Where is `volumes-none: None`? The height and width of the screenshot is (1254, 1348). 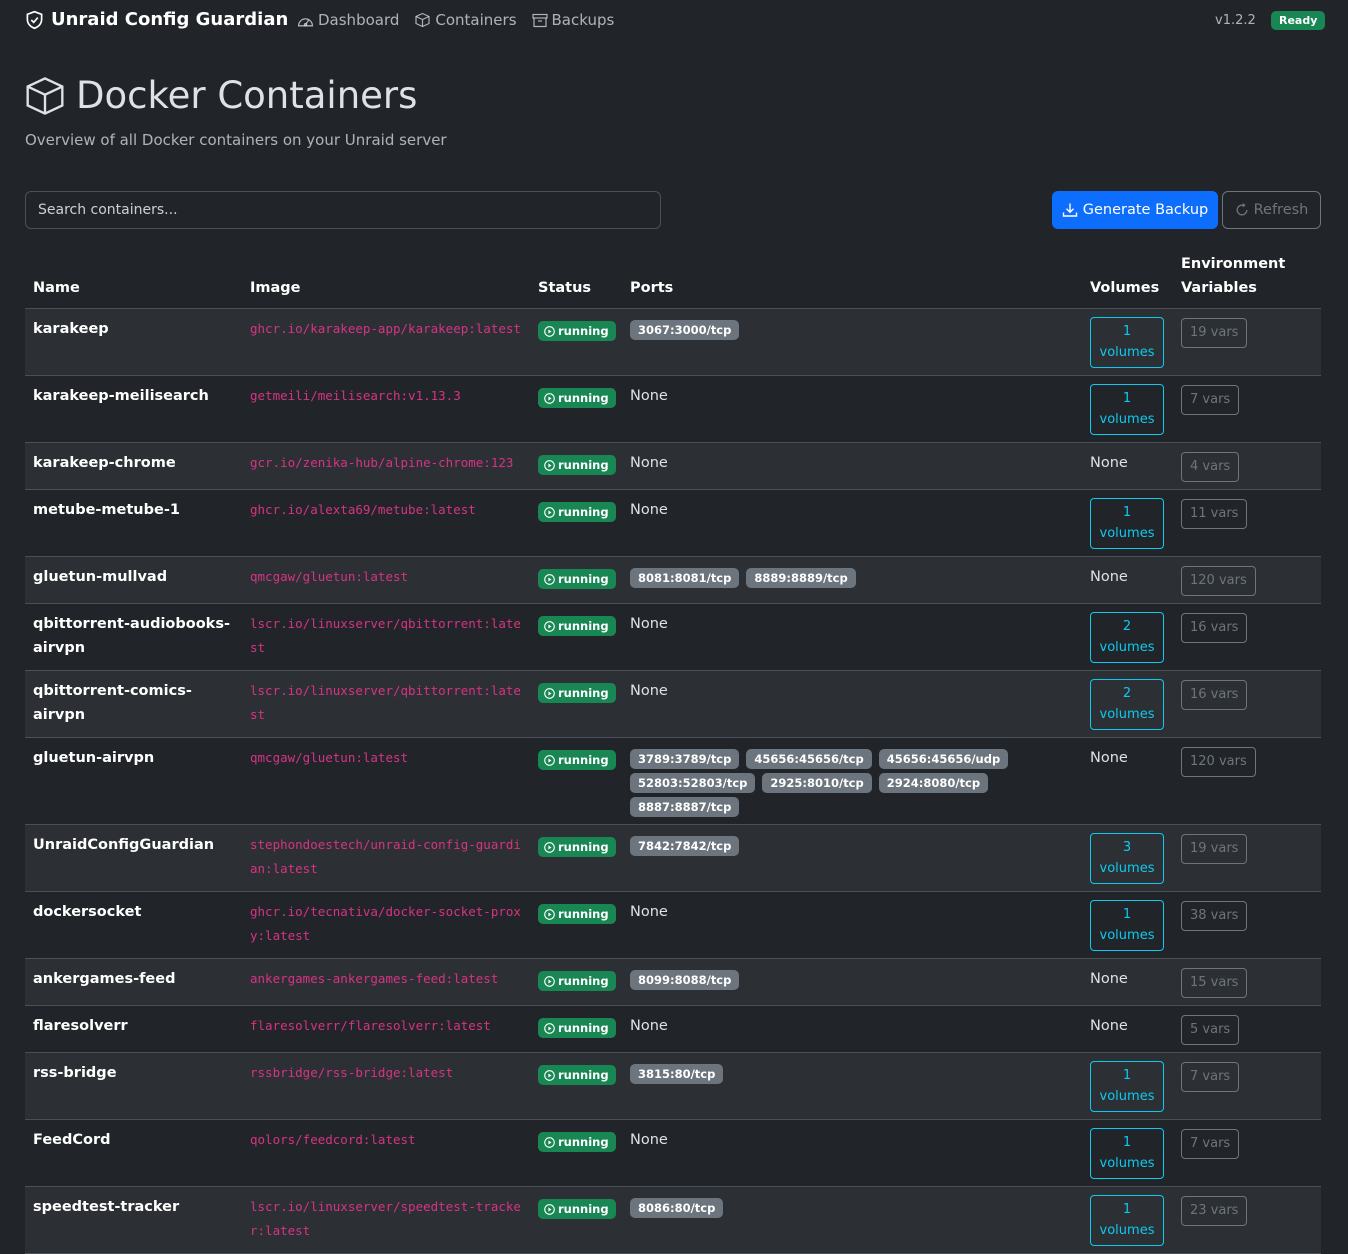
volumes-none: None is located at coordinates (1109, 979).